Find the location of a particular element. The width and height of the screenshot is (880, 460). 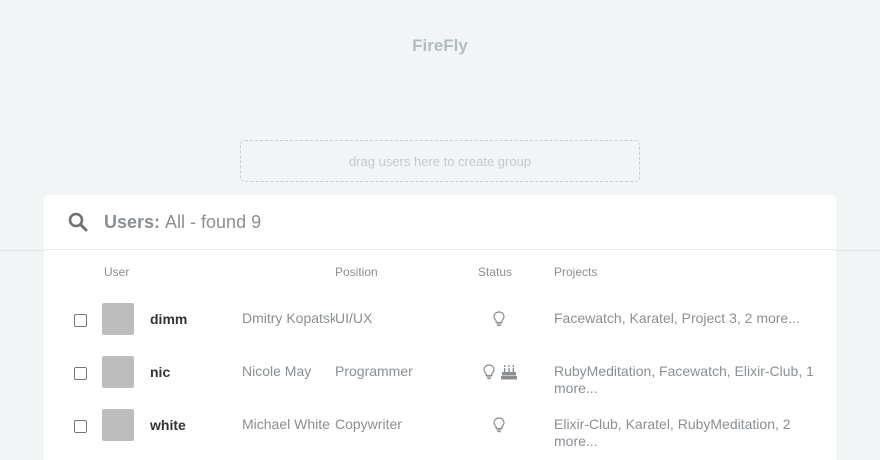

column-user: User is located at coordinates (116, 272).